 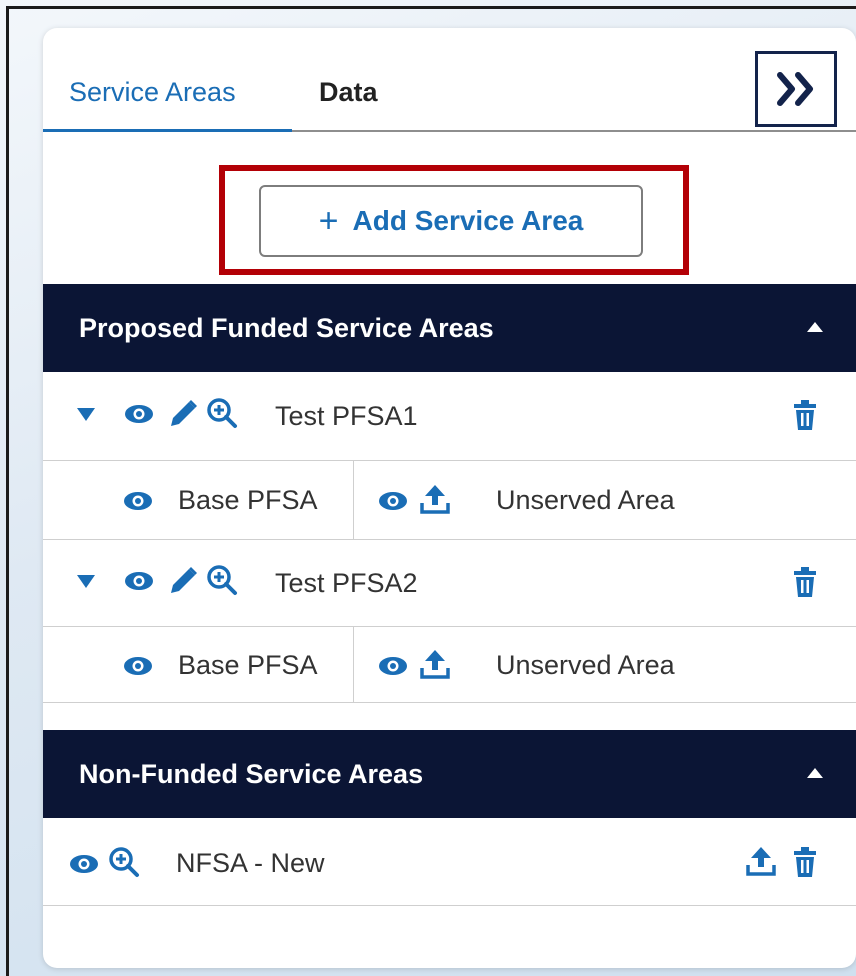 What do you see at coordinates (286, 327) in the screenshot?
I see `section-title: Proposed Funded Service Areas` at bounding box center [286, 327].